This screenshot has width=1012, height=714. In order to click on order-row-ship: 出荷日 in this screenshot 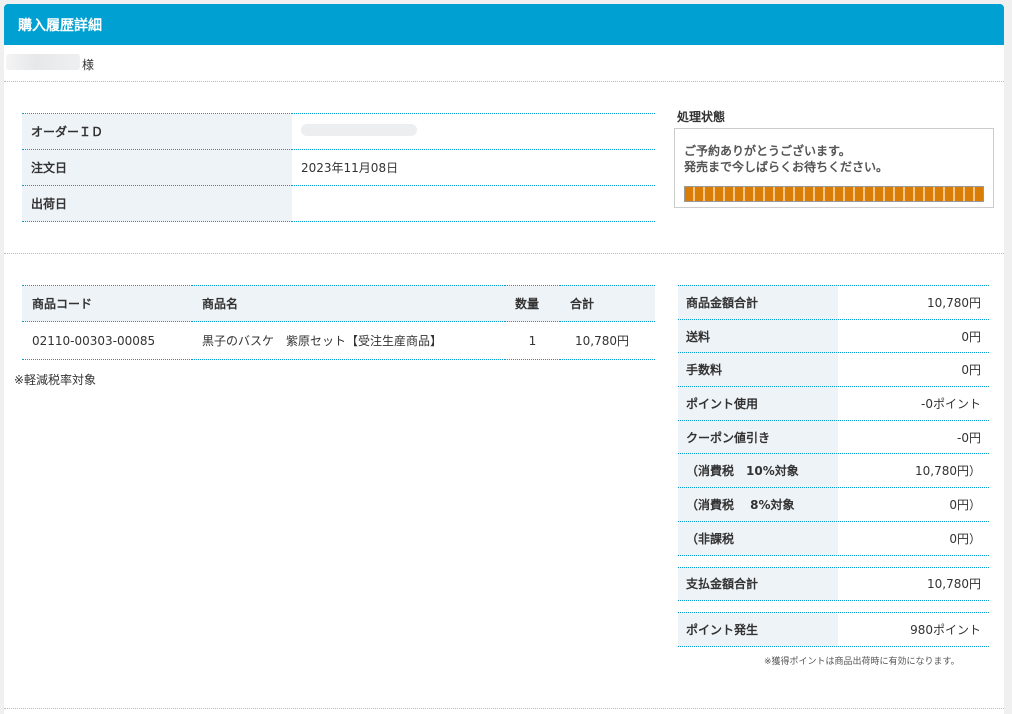, I will do `click(338, 203)`.